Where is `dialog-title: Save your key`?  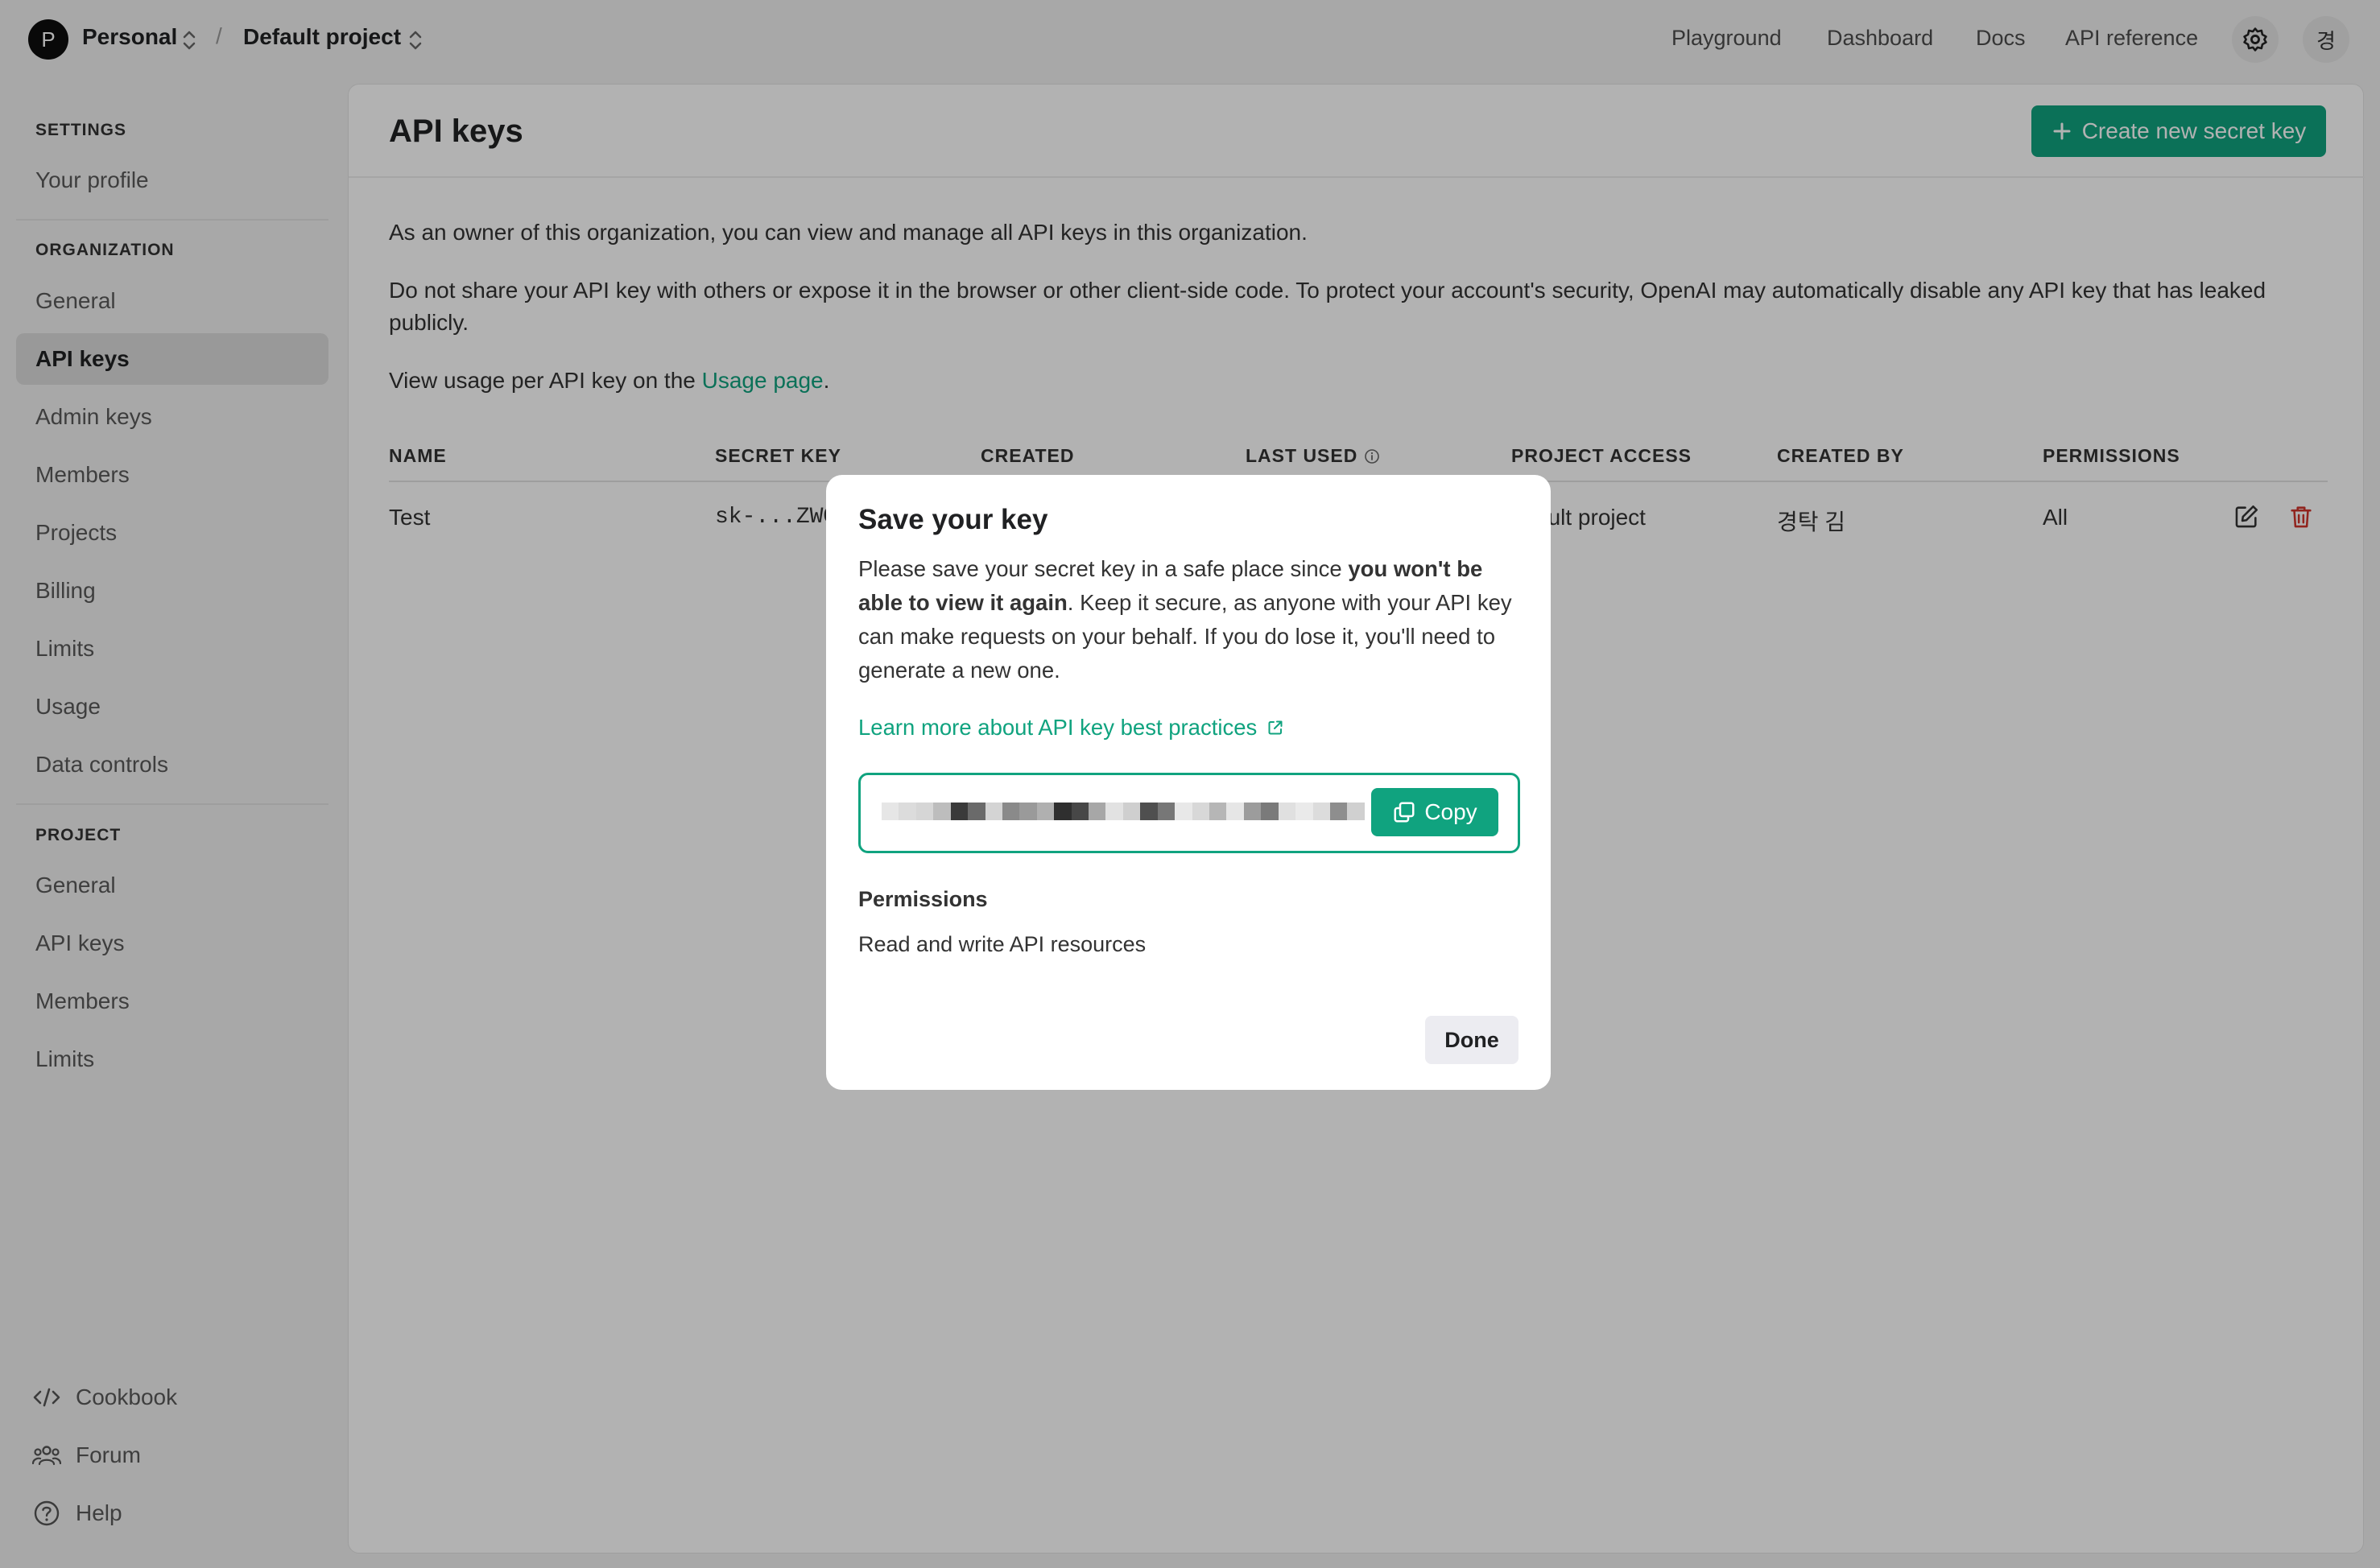 dialog-title: Save your key is located at coordinates (953, 520).